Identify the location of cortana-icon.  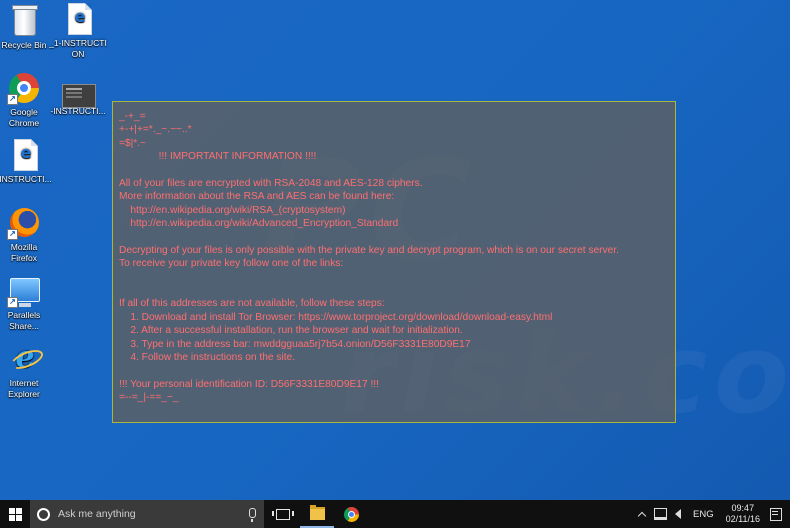
(43, 514).